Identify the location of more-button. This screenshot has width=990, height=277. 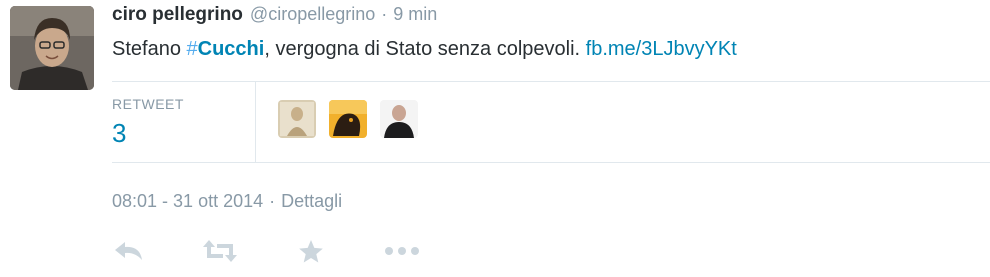
(402, 251).